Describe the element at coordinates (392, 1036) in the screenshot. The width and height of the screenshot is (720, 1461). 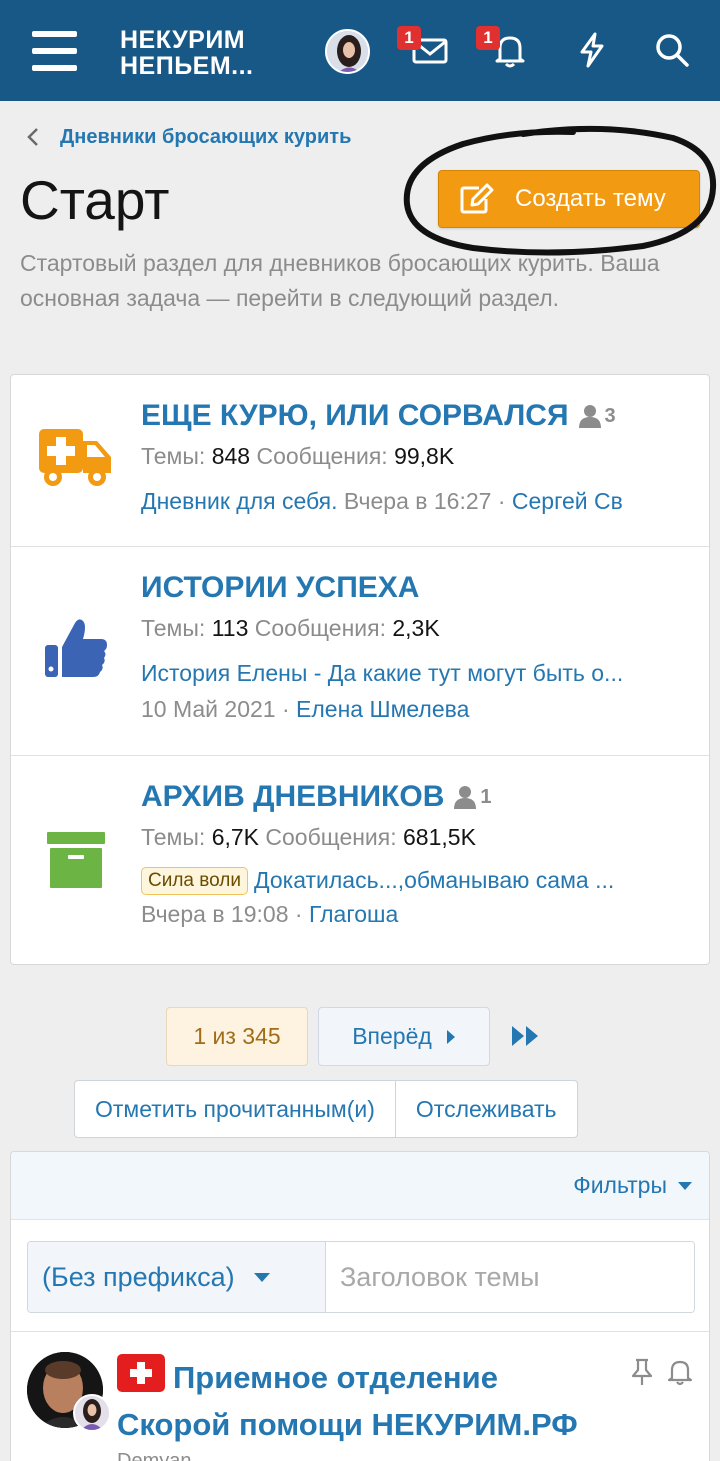
I see `next-page-label: Вперёд` at that location.